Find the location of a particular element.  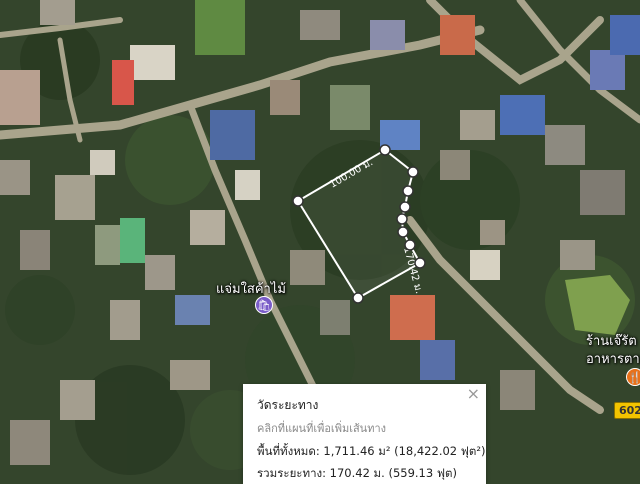

close-icon: × is located at coordinates (473, 394).